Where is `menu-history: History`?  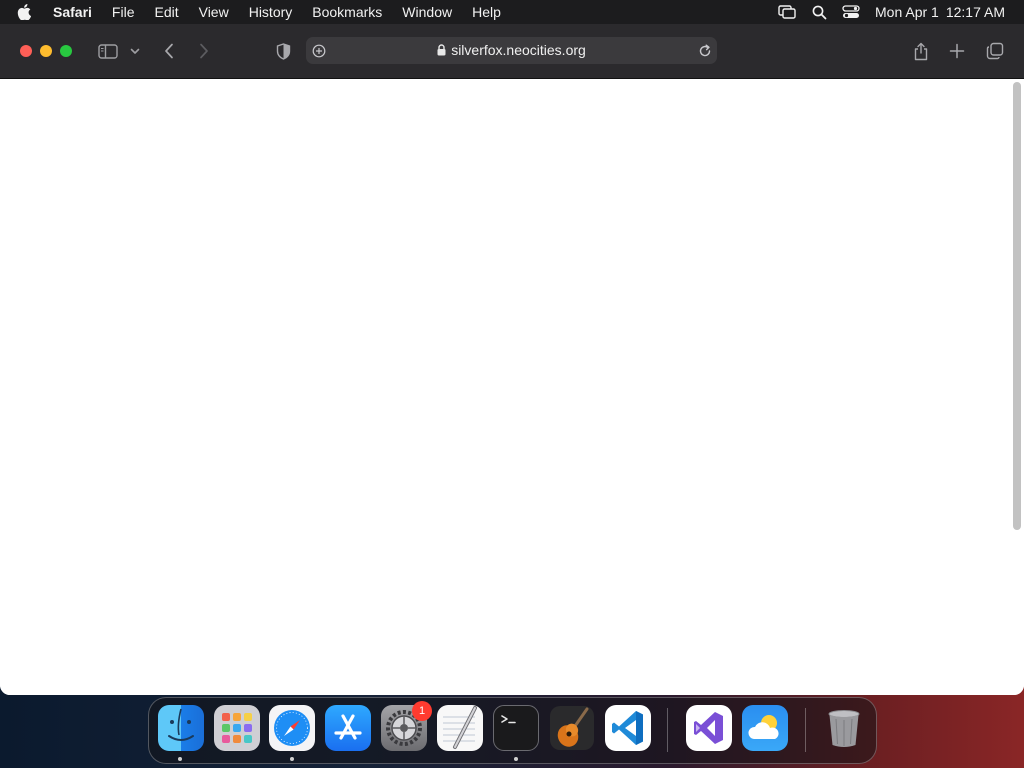 menu-history: History is located at coordinates (271, 12).